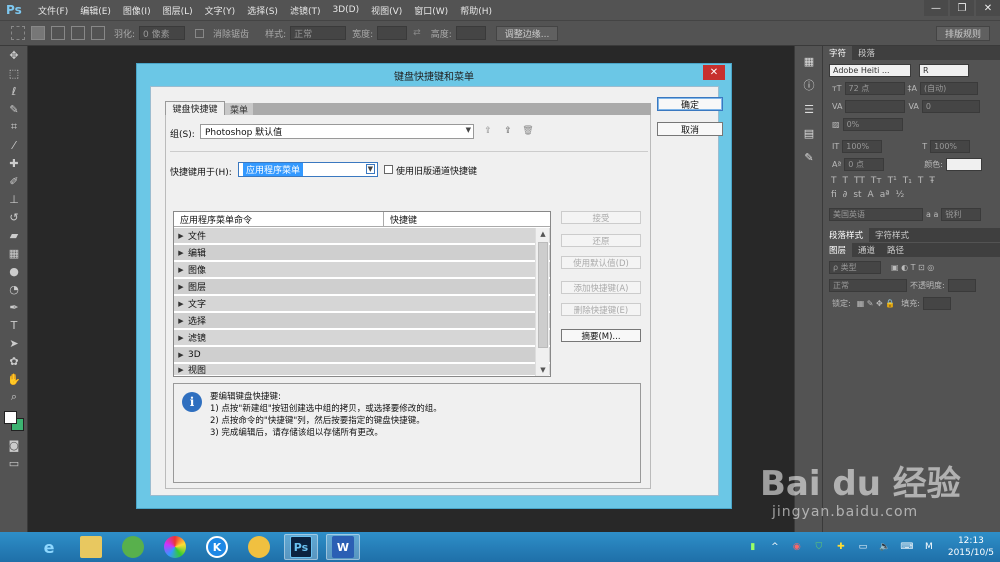  What do you see at coordinates (857, 195) in the screenshot?
I see `stylistic-icon: st` at bounding box center [857, 195].